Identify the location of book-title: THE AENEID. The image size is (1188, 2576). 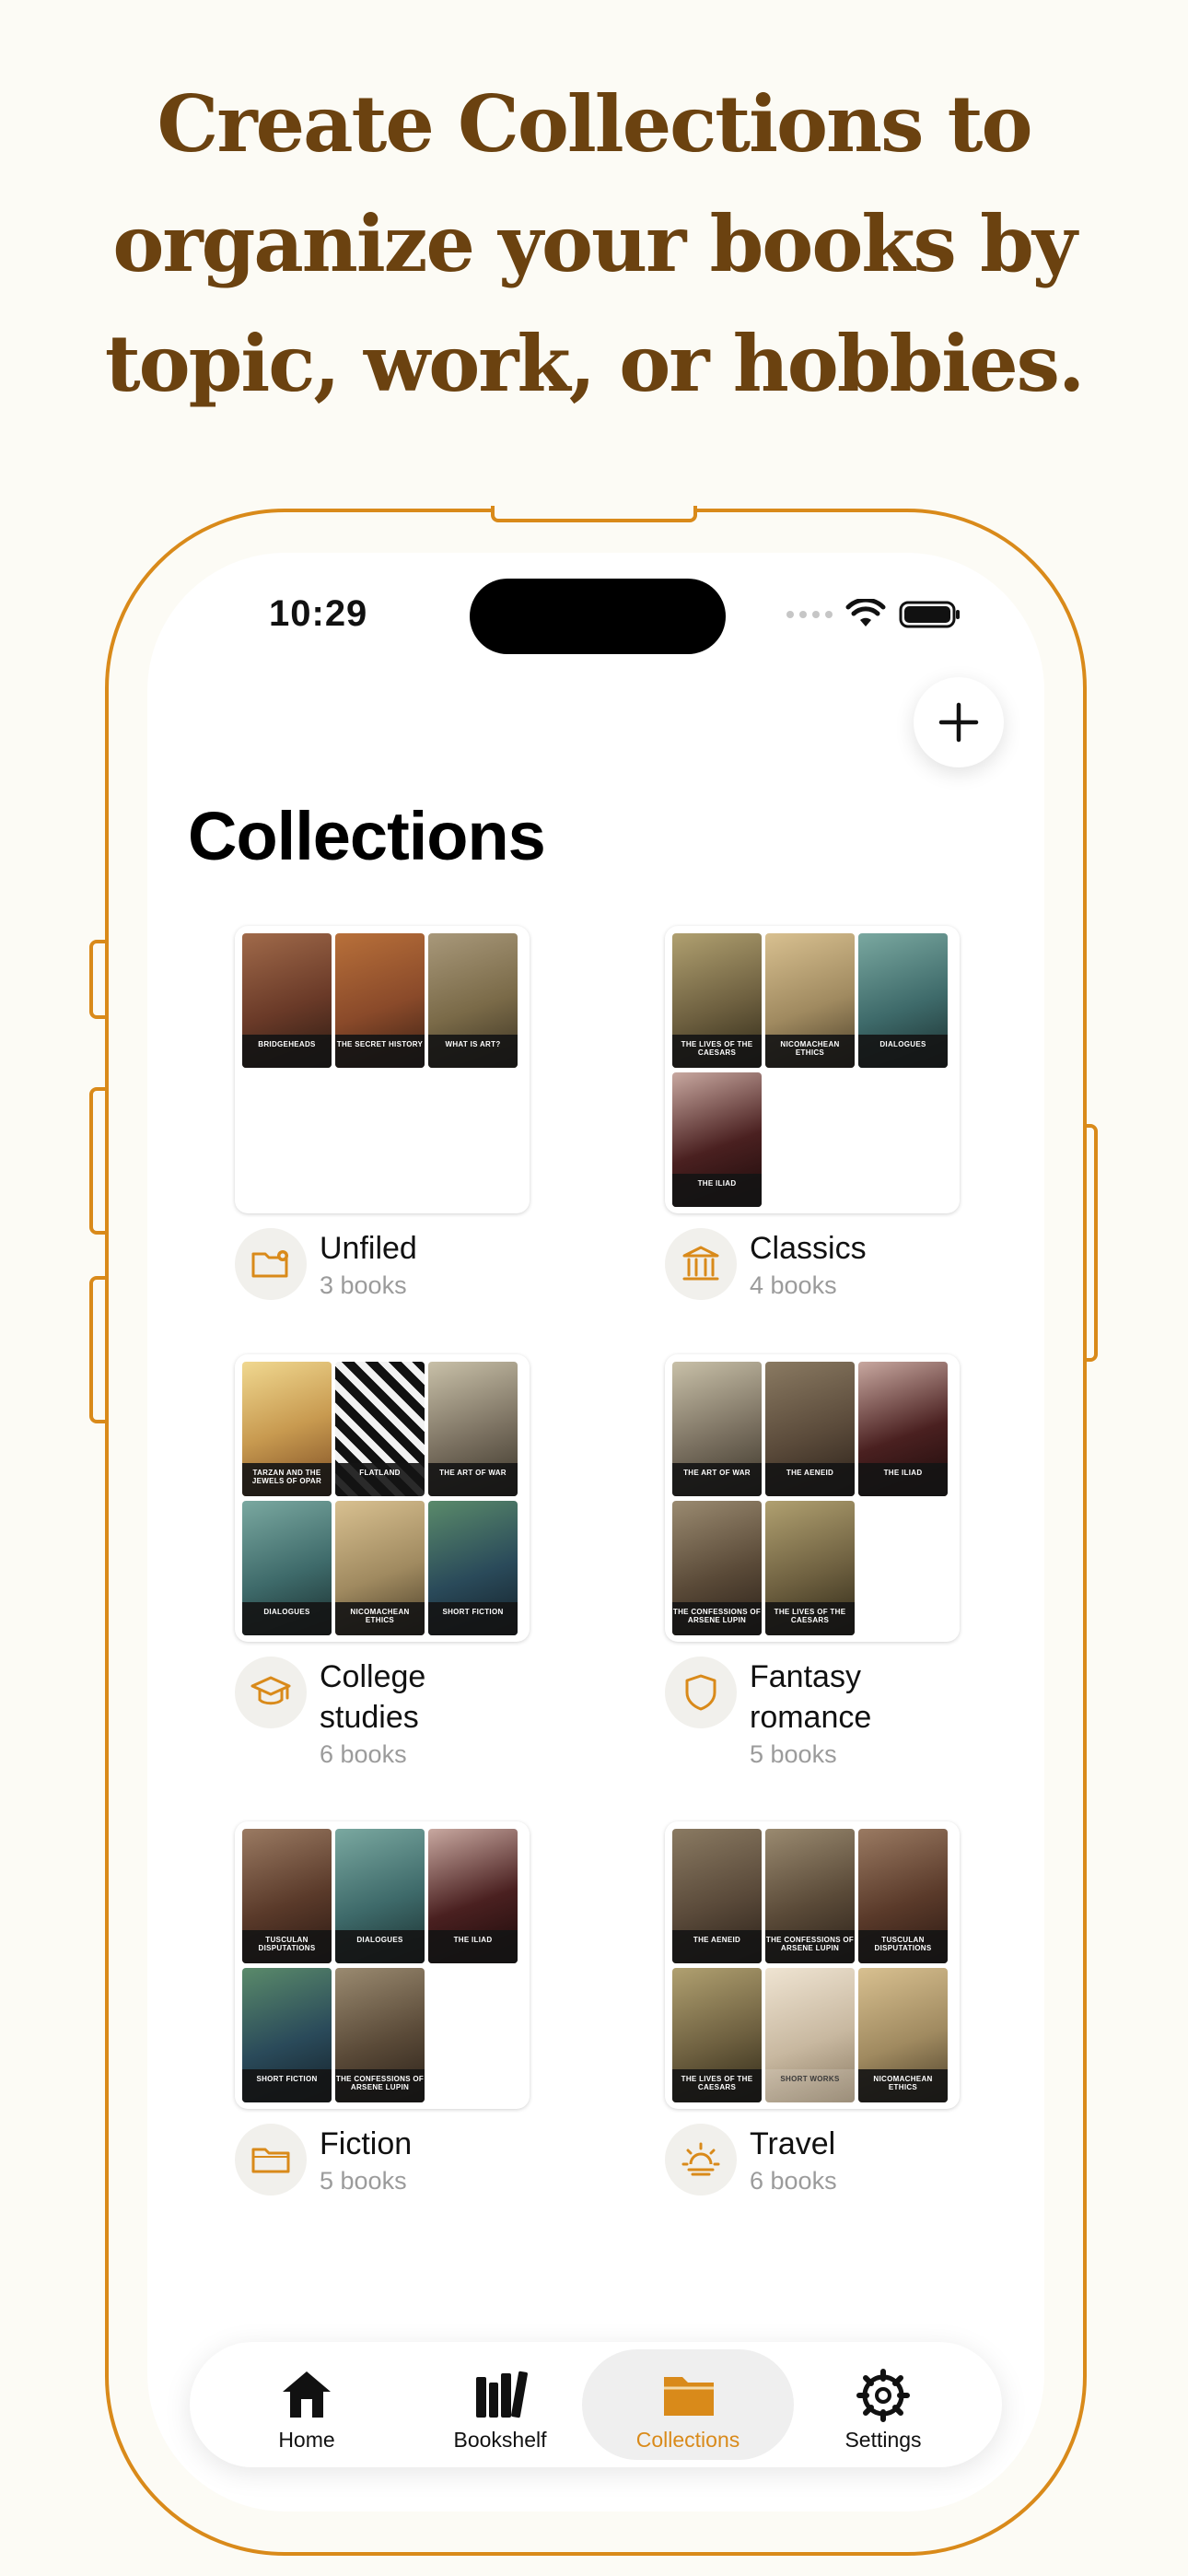
(717, 1946).